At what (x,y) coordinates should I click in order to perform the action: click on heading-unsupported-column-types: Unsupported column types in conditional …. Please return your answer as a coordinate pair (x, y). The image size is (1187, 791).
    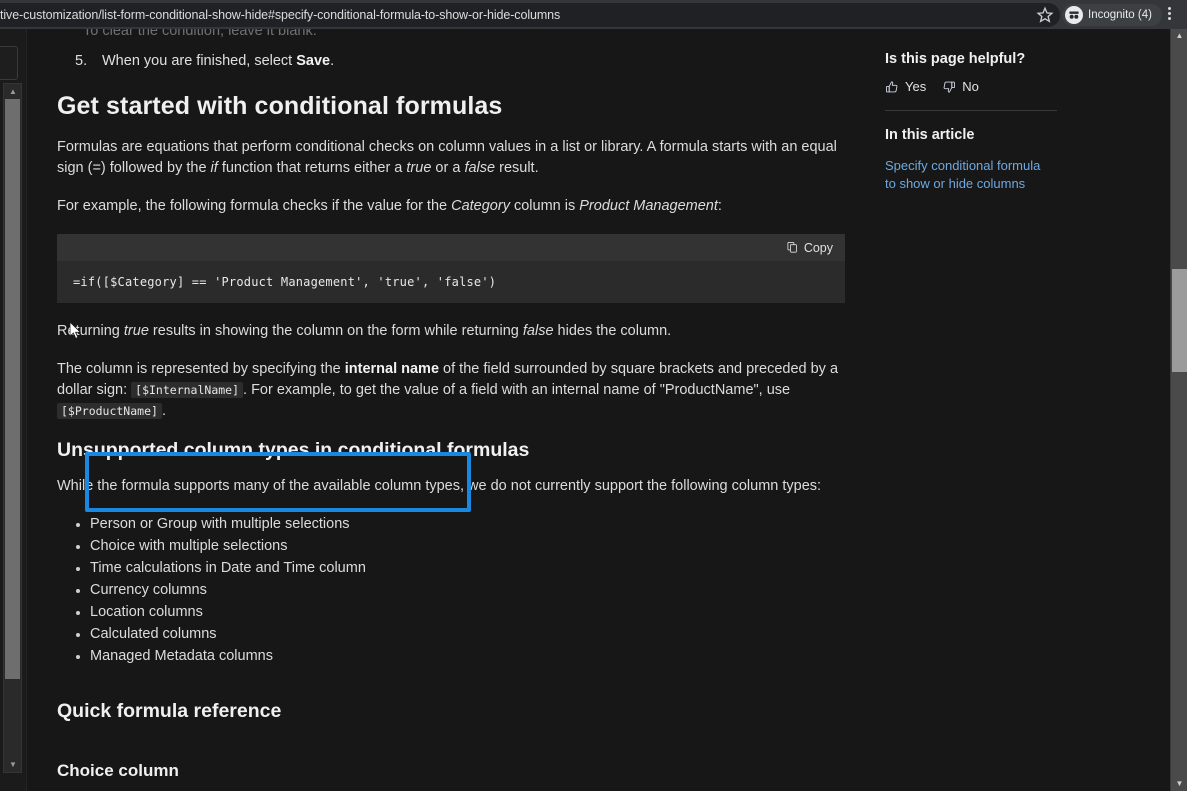
    Looking at the image, I should click on (293, 450).